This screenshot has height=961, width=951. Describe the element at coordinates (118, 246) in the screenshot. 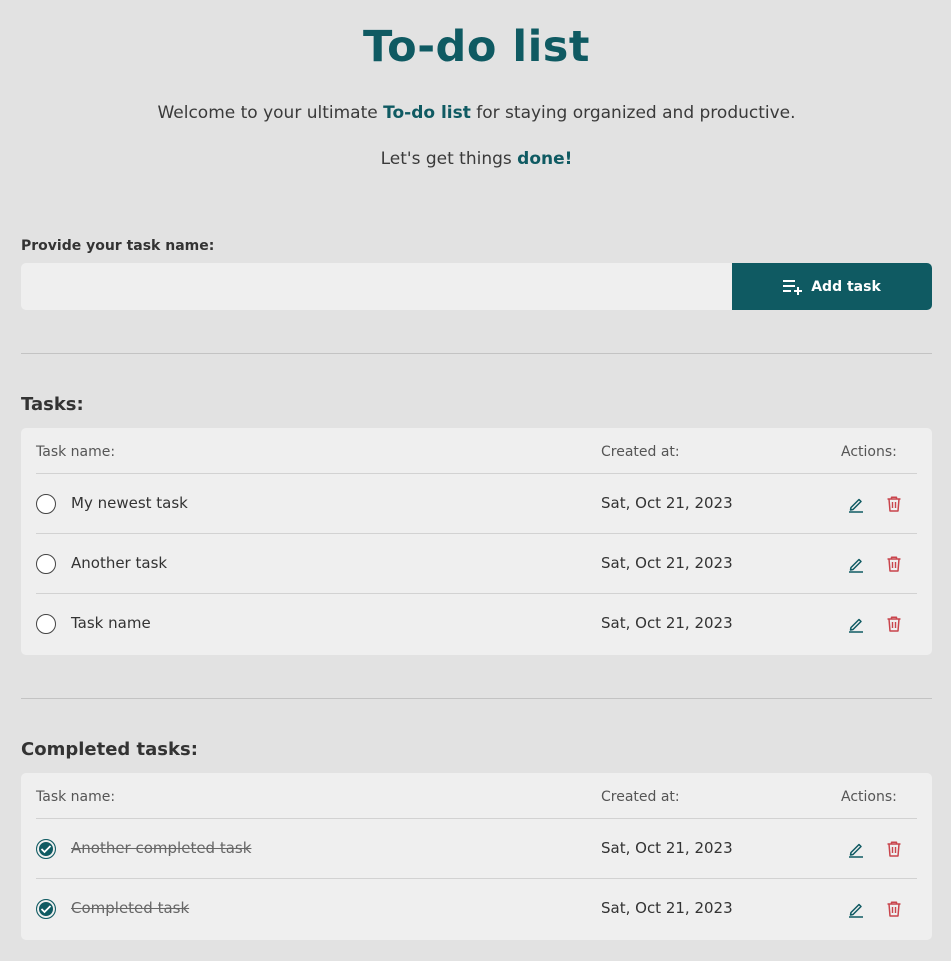

I see `task-name-label: Provide your task name:` at that location.